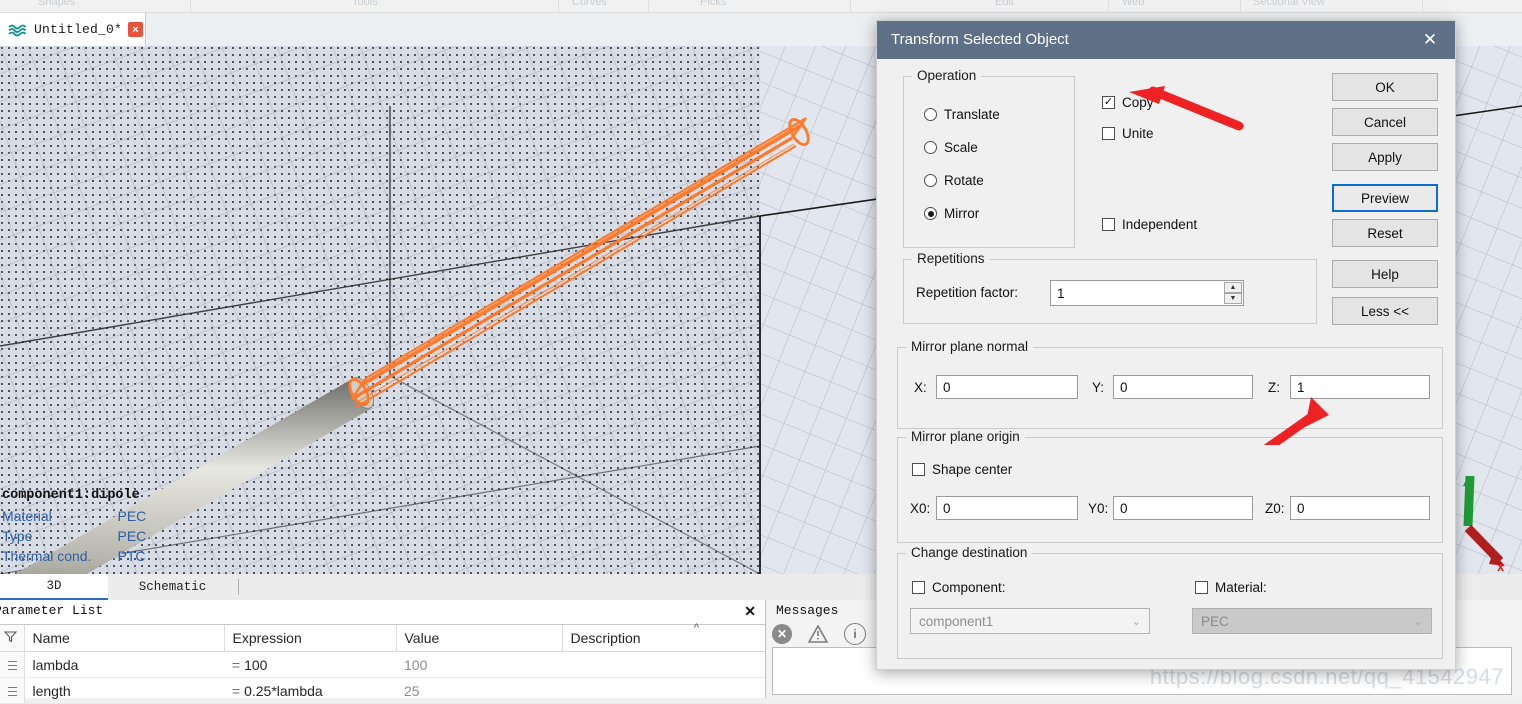  I want to click on stepper-up-icon: ▲, so click(1233, 287).